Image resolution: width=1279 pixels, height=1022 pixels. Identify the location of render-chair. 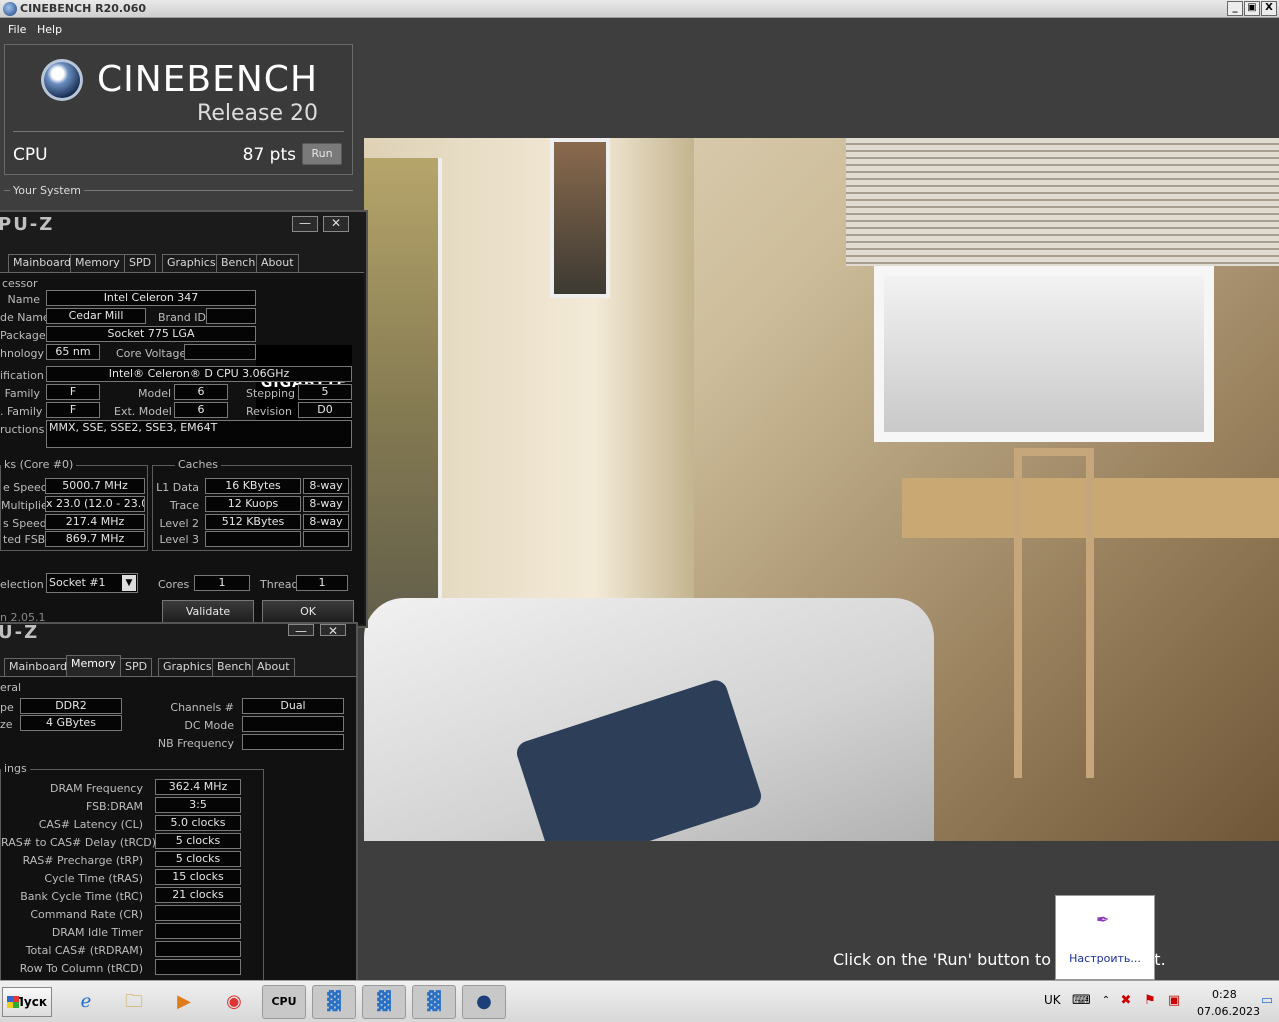
(1054, 613).